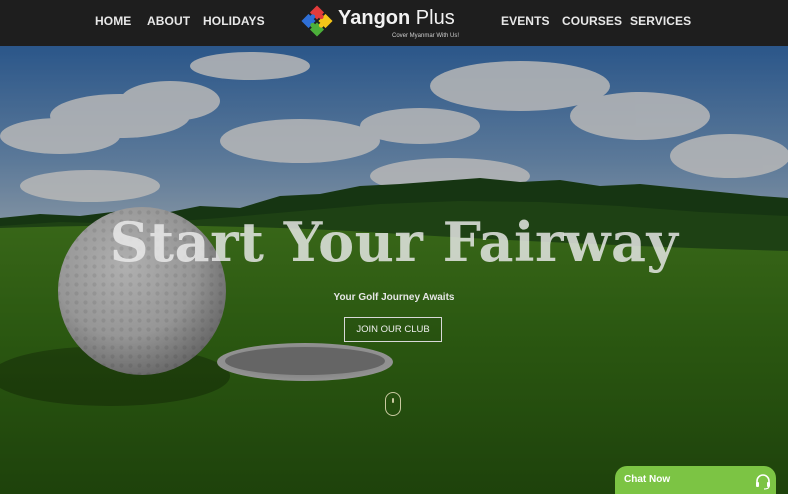 This screenshot has height=494, width=788. What do you see at coordinates (394, 297) in the screenshot?
I see `hero-subheading: Your Golf Journey Awaits` at bounding box center [394, 297].